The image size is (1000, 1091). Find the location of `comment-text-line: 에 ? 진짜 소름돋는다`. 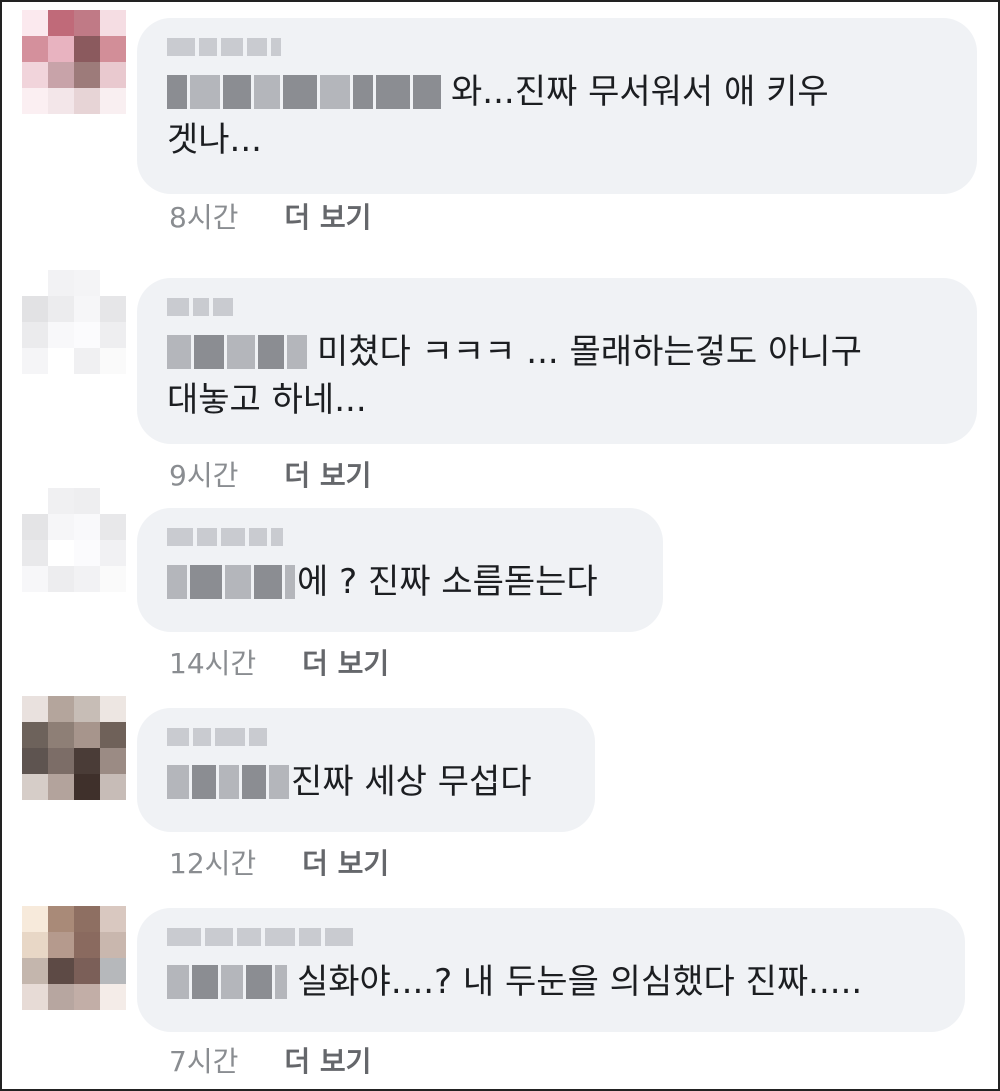

comment-text-line: 에 ? 진짜 소름돋는다 is located at coordinates (400, 582).